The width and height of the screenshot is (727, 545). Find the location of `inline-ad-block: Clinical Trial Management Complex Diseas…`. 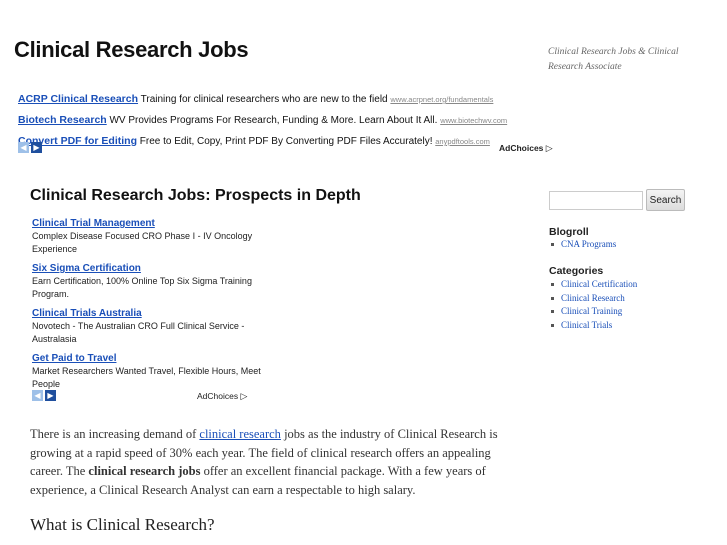

inline-ad-block: Clinical Trial Management Complex Diseas… is located at coordinates (147, 307).